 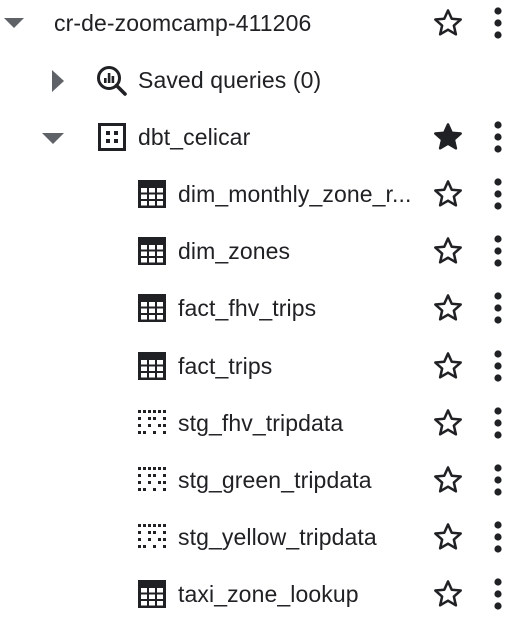 I want to click on tree-row-table: fact_trips, so click(x=264, y=366).